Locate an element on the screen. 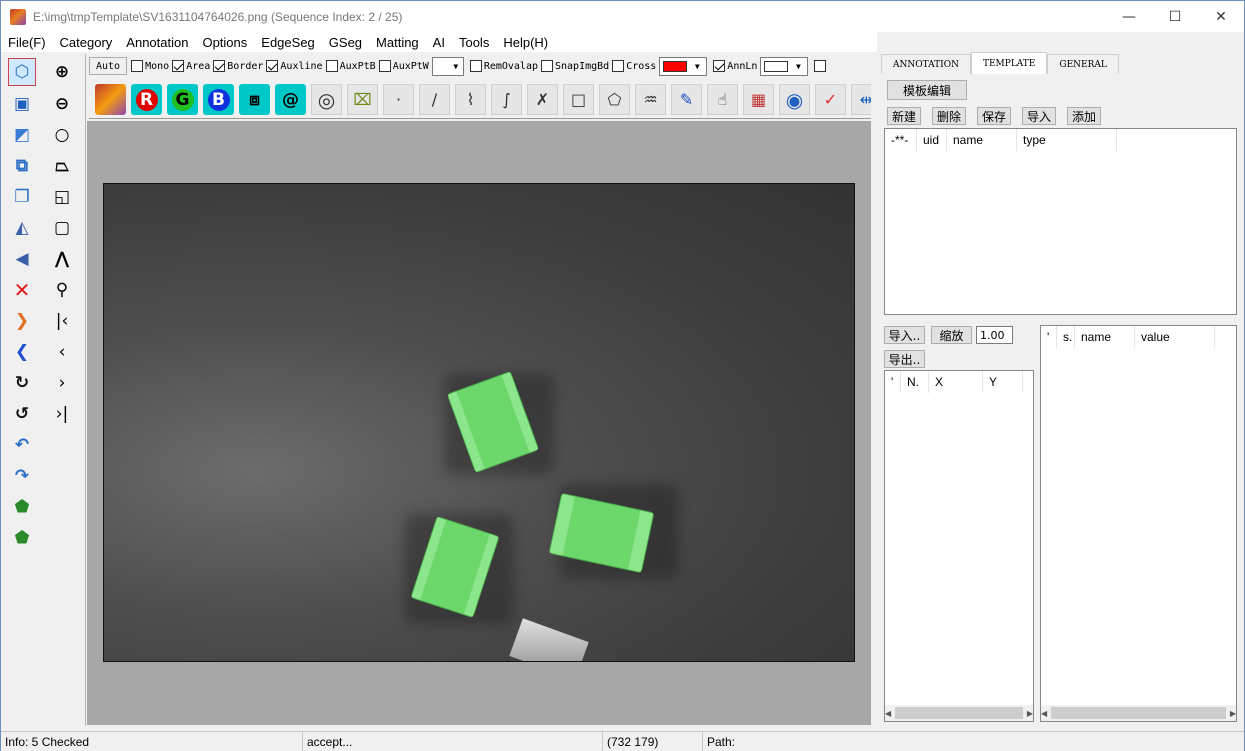 The width and height of the screenshot is (1245, 751). flip-horizontal-icon: ◭ is located at coordinates (22, 228).